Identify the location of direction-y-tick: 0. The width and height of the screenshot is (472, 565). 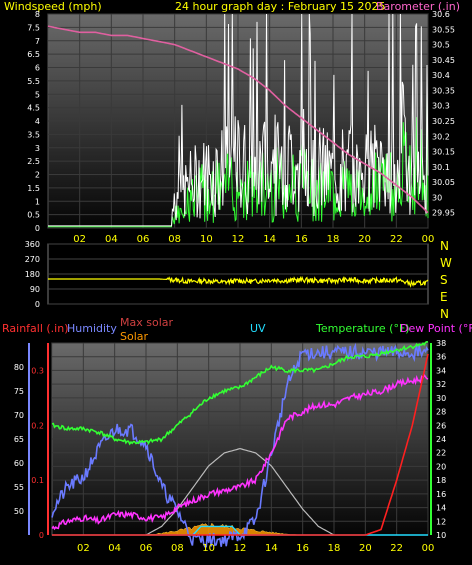
(37, 304).